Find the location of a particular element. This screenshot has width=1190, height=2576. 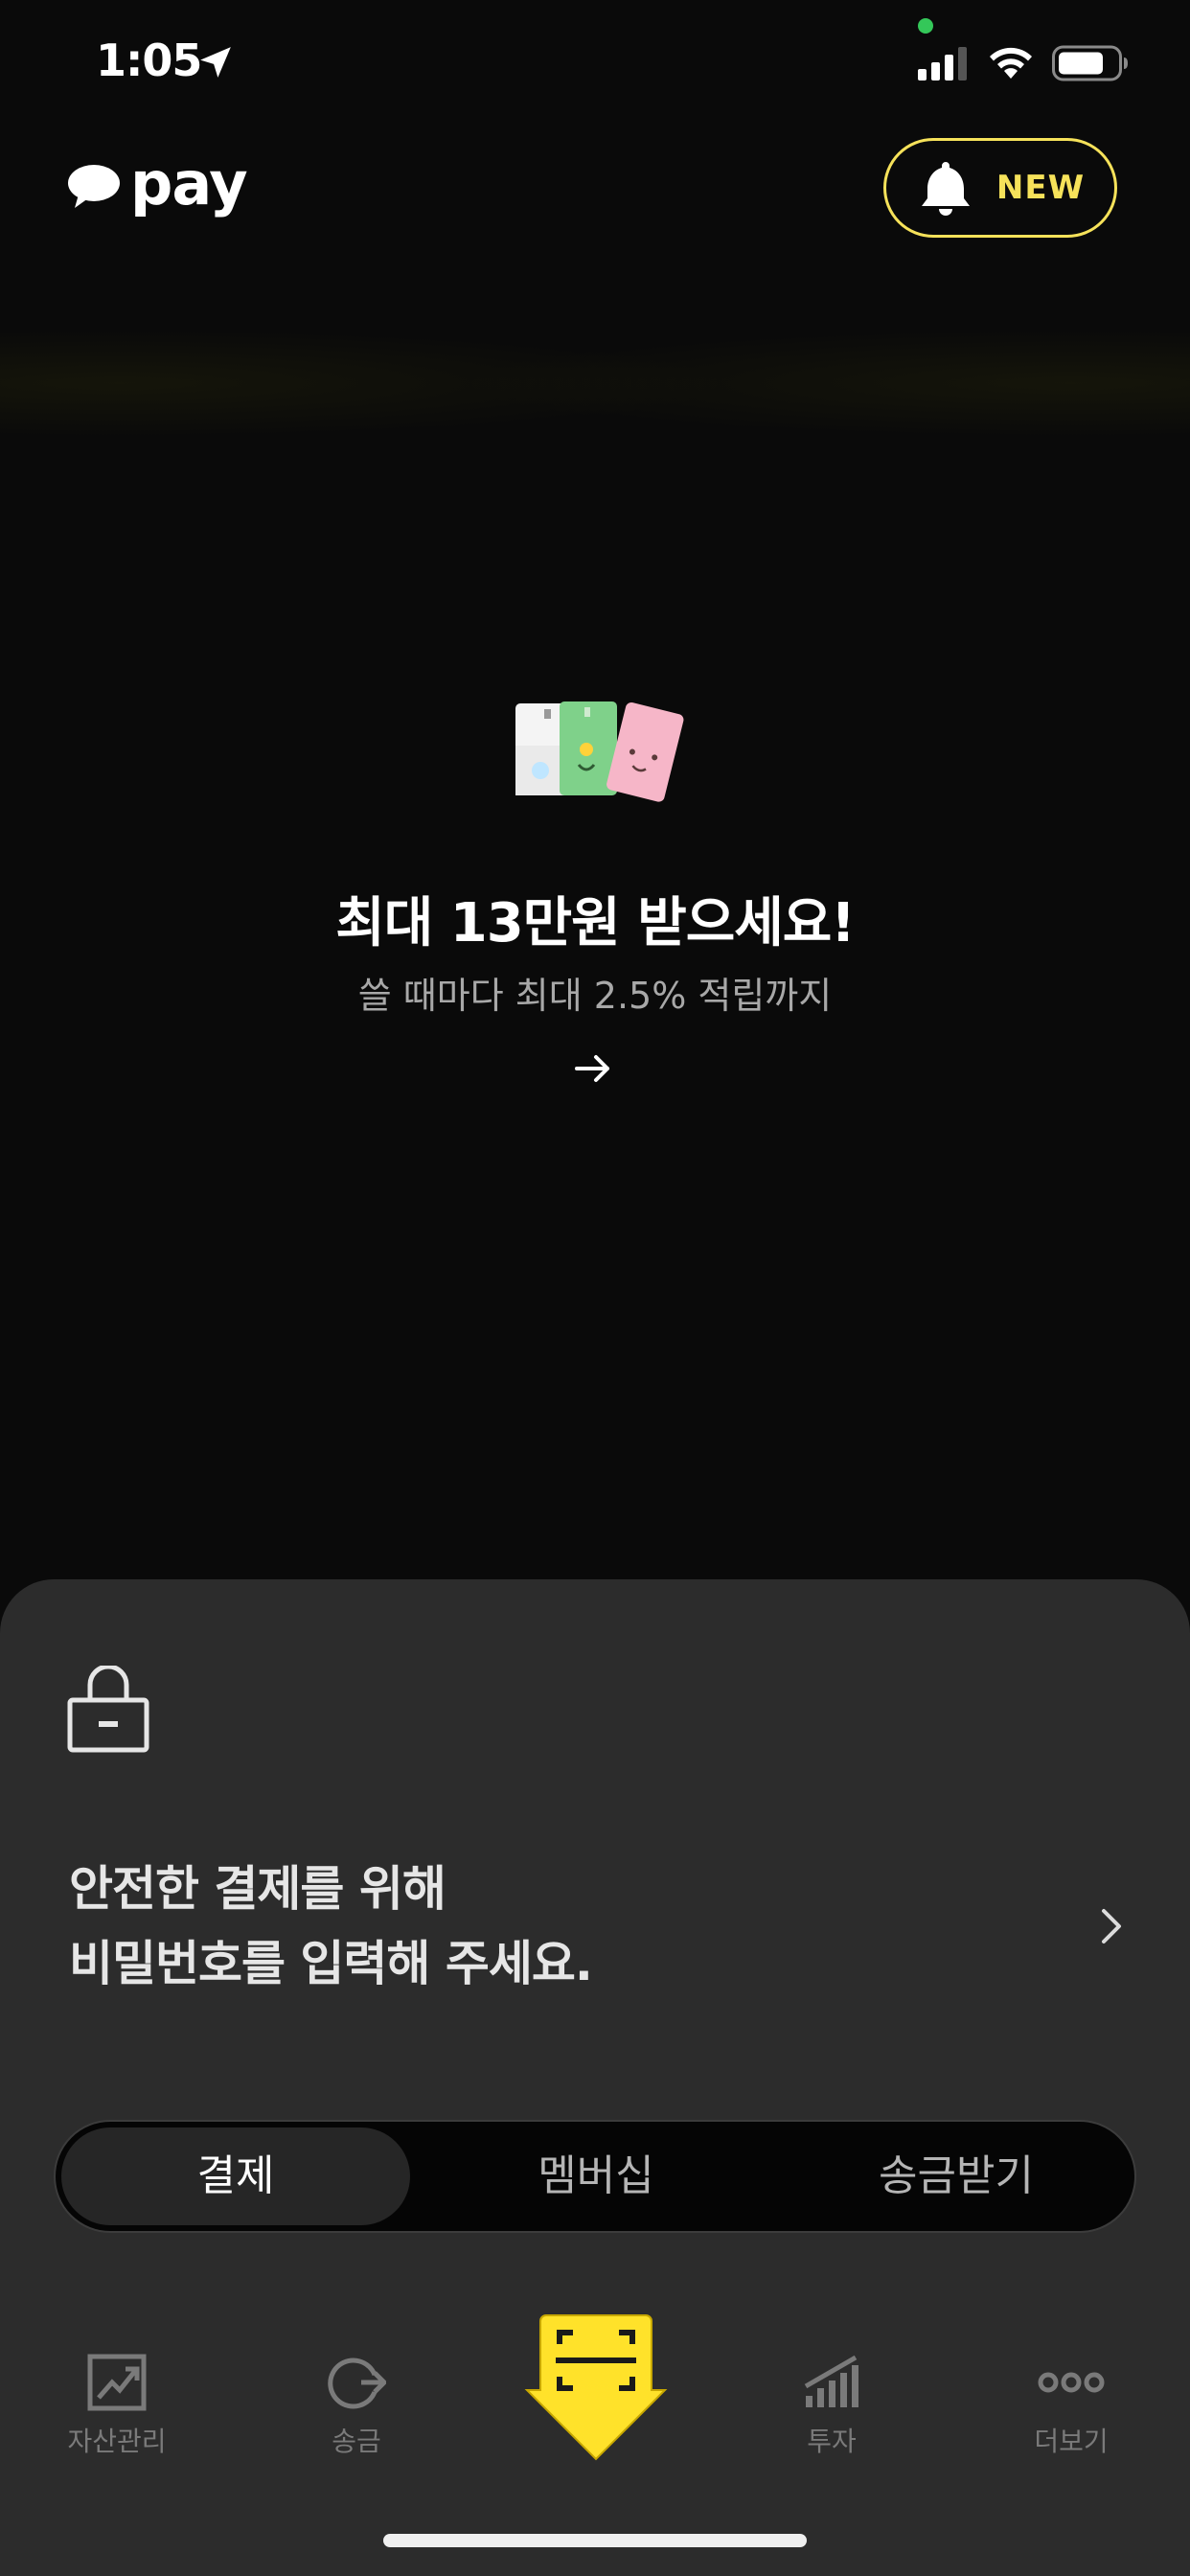

kakao-pay-logo: pay is located at coordinates (158, 184).